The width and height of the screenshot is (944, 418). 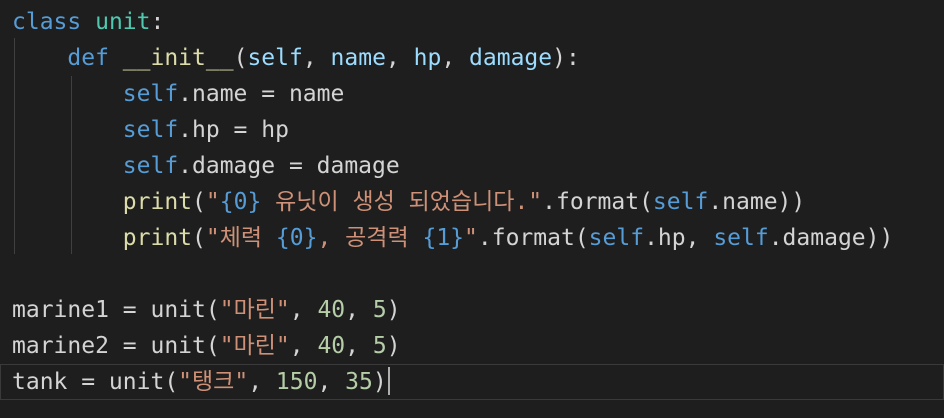 What do you see at coordinates (472, 94) in the screenshot?
I see `code-line: self.name = name` at bounding box center [472, 94].